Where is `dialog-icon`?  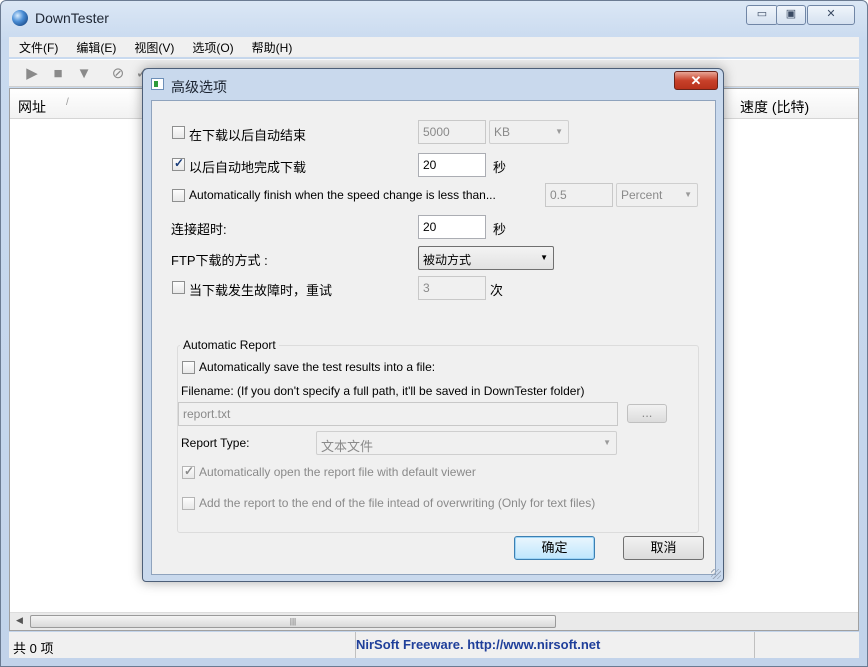
dialog-icon is located at coordinates (157, 84).